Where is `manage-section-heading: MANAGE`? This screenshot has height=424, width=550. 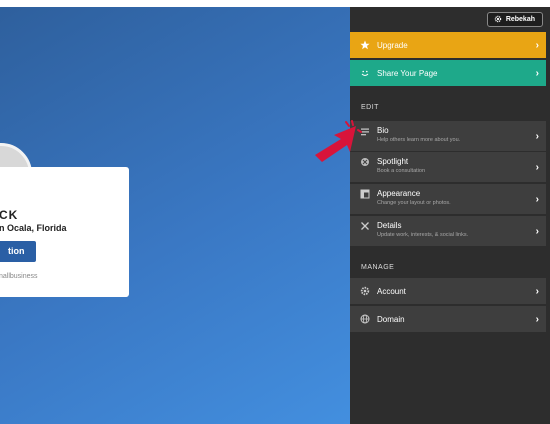 manage-section-heading: MANAGE is located at coordinates (378, 267).